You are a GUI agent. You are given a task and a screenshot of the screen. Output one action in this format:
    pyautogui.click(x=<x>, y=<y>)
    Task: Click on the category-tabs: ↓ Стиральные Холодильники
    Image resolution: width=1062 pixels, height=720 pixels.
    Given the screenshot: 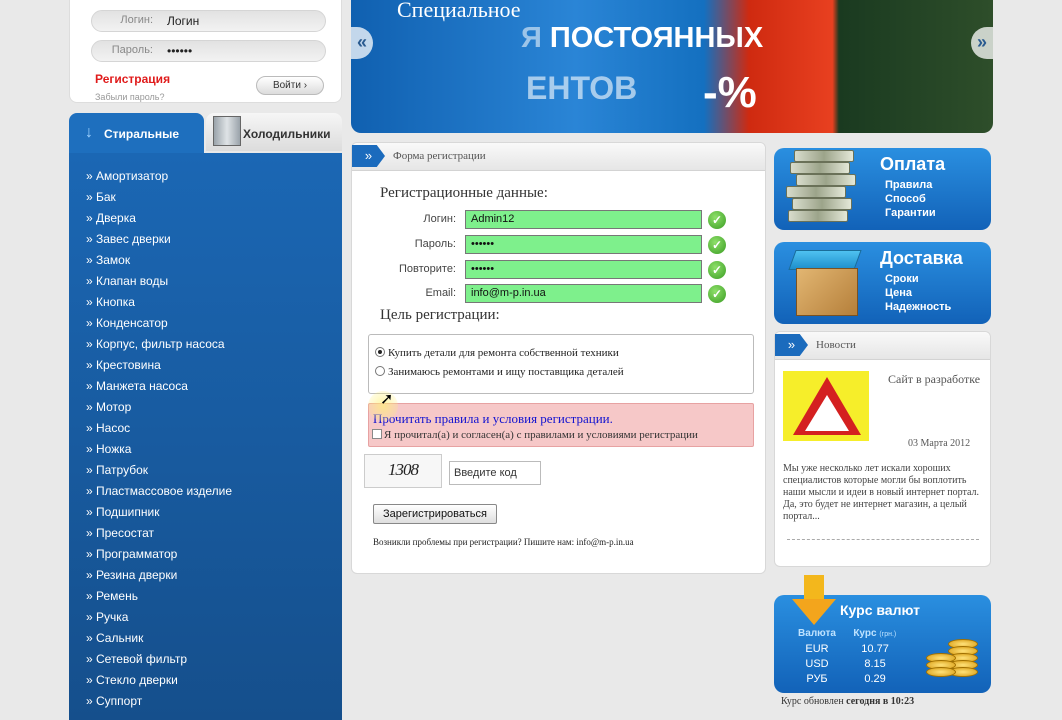 What is the action you would take?
    pyautogui.click(x=205, y=133)
    